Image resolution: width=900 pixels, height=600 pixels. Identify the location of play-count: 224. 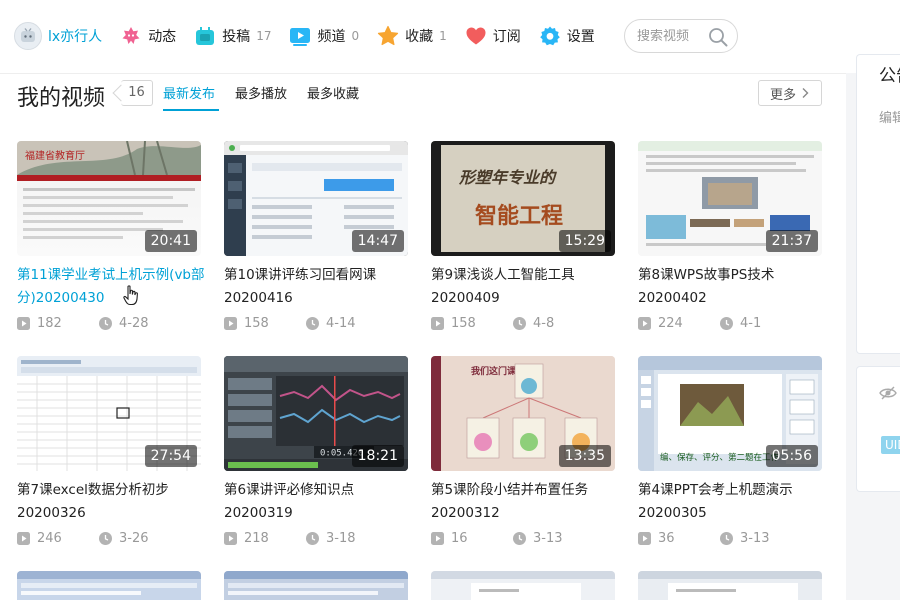
(670, 323).